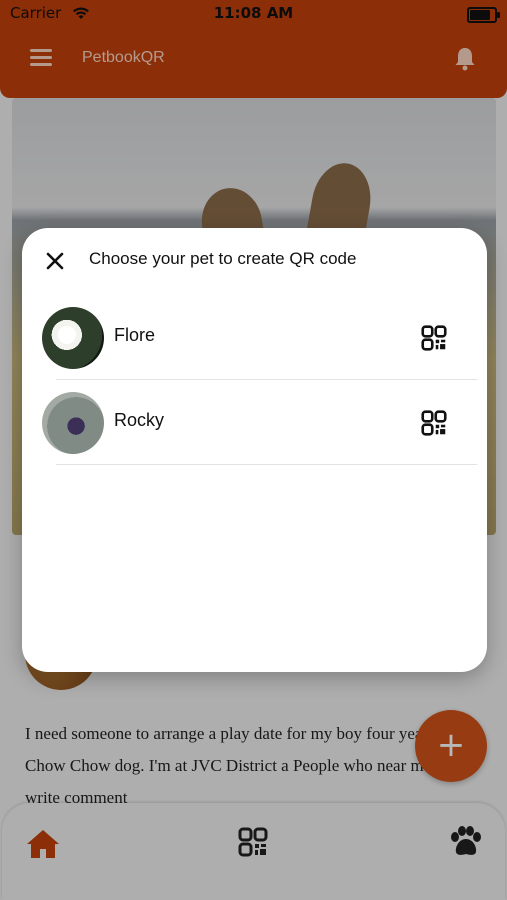 The image size is (507, 900). I want to click on pet-row-rocky: Rocky, so click(259, 434).